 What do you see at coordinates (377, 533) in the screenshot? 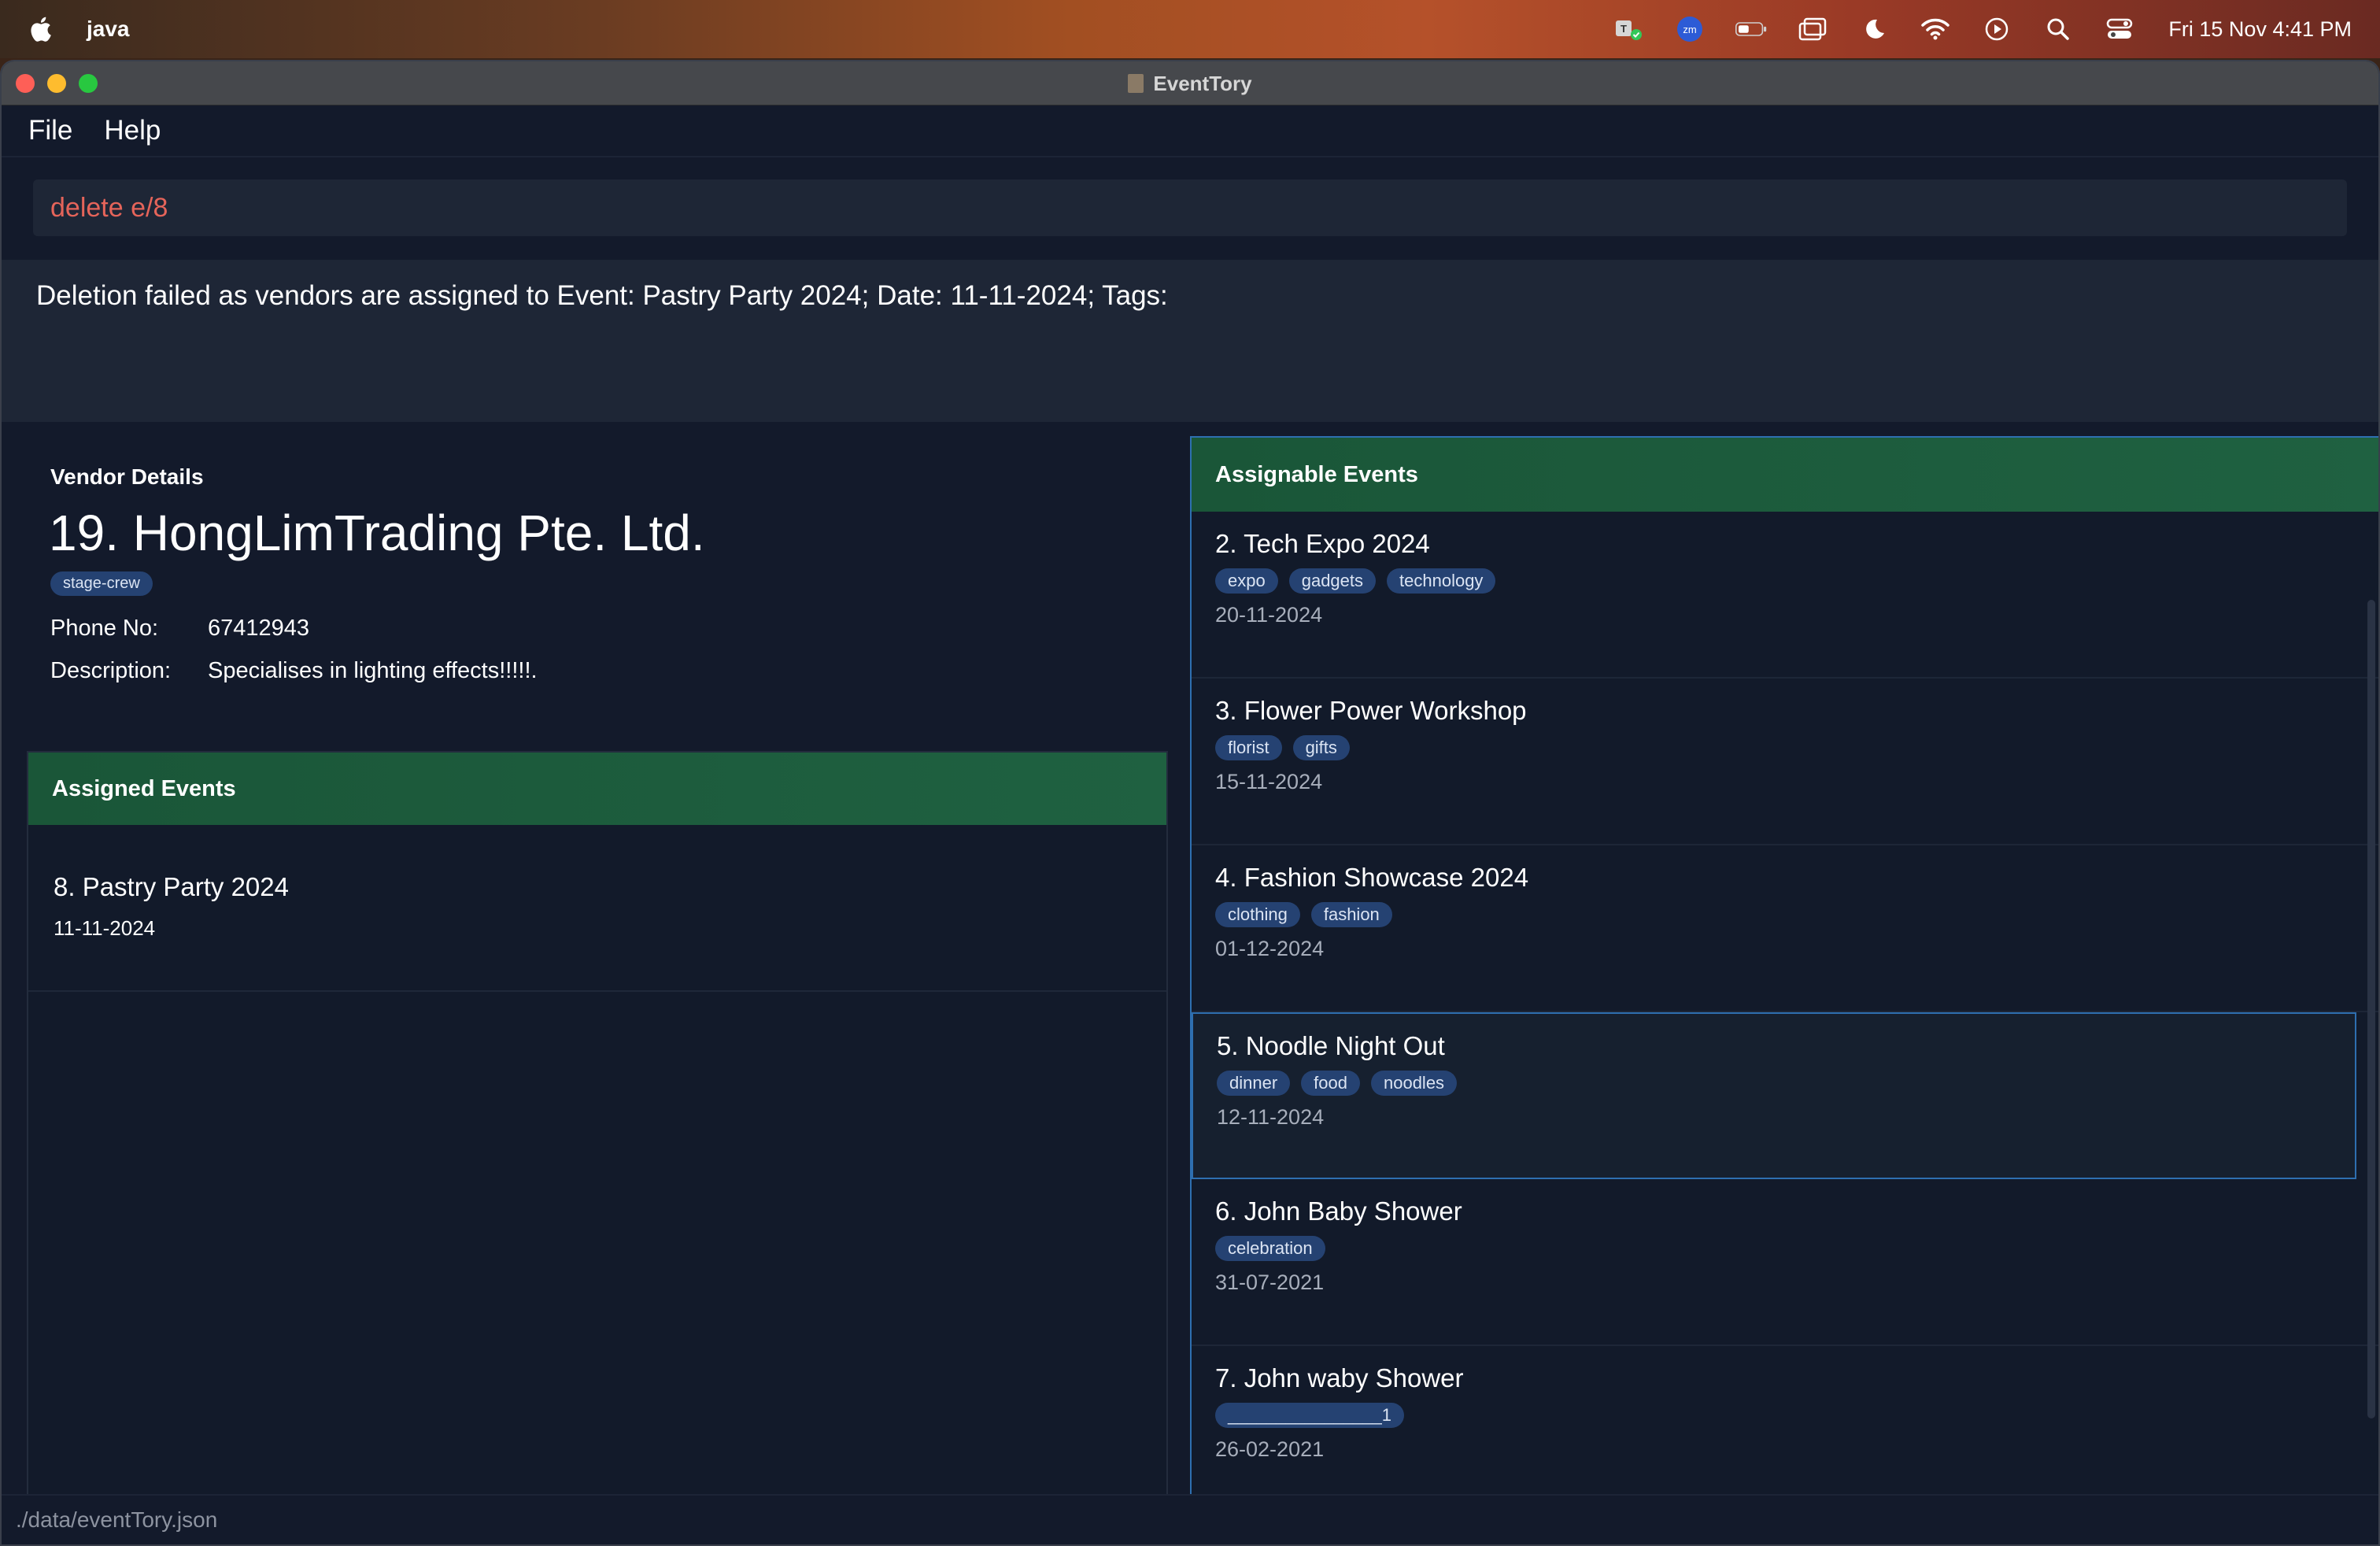
I see `vendor-name: 19. HongLimTrading Pte. Ltd.` at bounding box center [377, 533].